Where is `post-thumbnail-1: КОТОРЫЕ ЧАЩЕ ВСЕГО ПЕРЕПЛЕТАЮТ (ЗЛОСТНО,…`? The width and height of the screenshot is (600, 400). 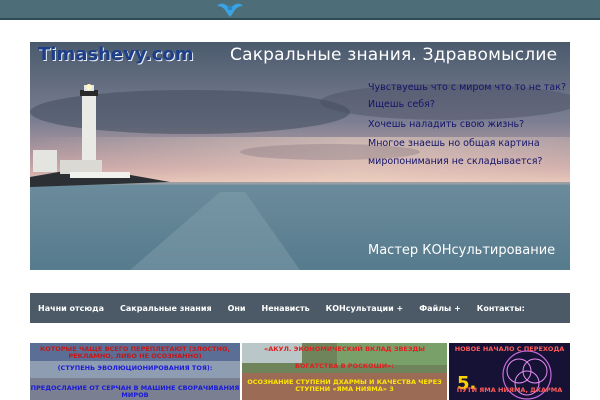
post-thumbnail-1: КОТОРЫЕ ЧАЩЕ ВСЕГО ПЕРЕПЛЕТАЮТ (ЗЛОСТНО,… is located at coordinates (135, 371).